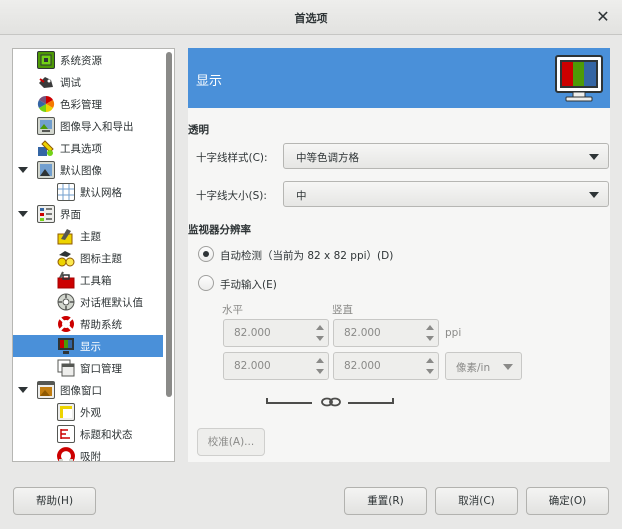  What do you see at coordinates (386, 366) in the screenshot?
I see `vertical-size-spinner: 82.000` at bounding box center [386, 366].